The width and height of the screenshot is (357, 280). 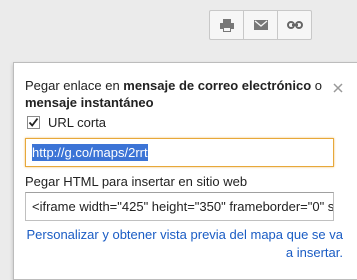 I want to click on short-url-checkbox, so click(x=33, y=122).